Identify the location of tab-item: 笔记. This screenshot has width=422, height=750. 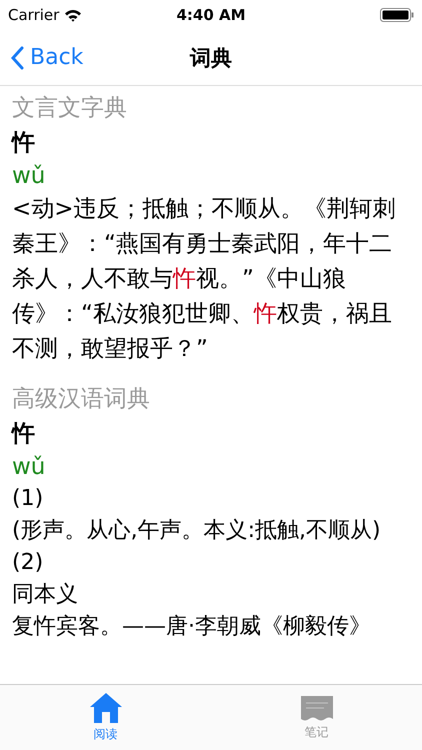
(316, 717).